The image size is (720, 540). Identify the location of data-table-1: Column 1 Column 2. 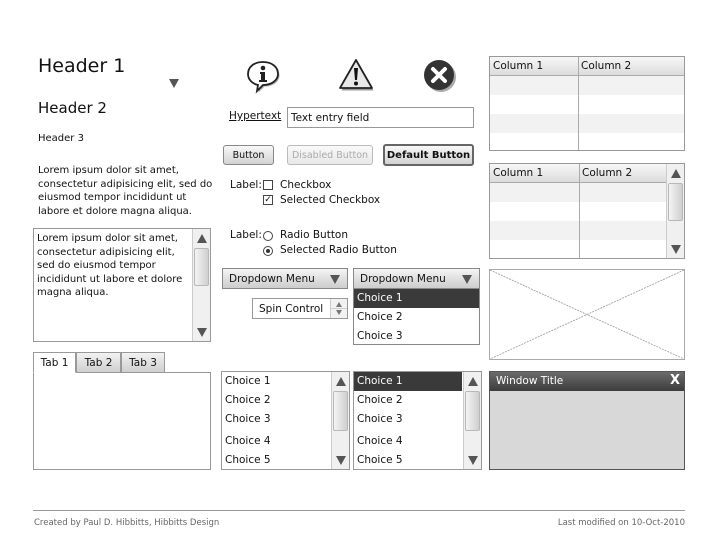
(587, 103).